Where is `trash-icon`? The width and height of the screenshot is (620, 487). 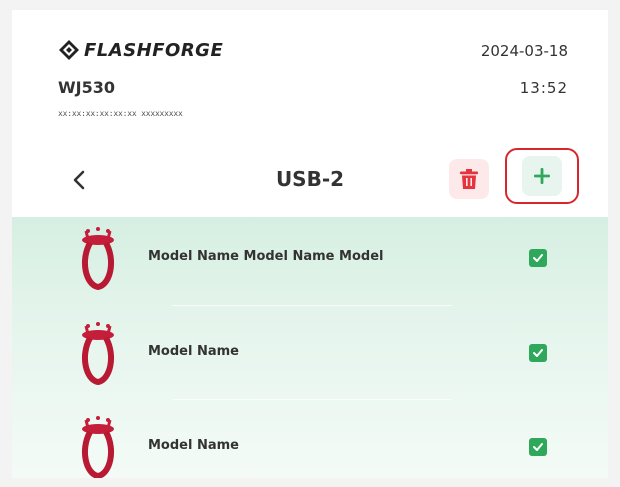 trash-icon is located at coordinates (469, 179).